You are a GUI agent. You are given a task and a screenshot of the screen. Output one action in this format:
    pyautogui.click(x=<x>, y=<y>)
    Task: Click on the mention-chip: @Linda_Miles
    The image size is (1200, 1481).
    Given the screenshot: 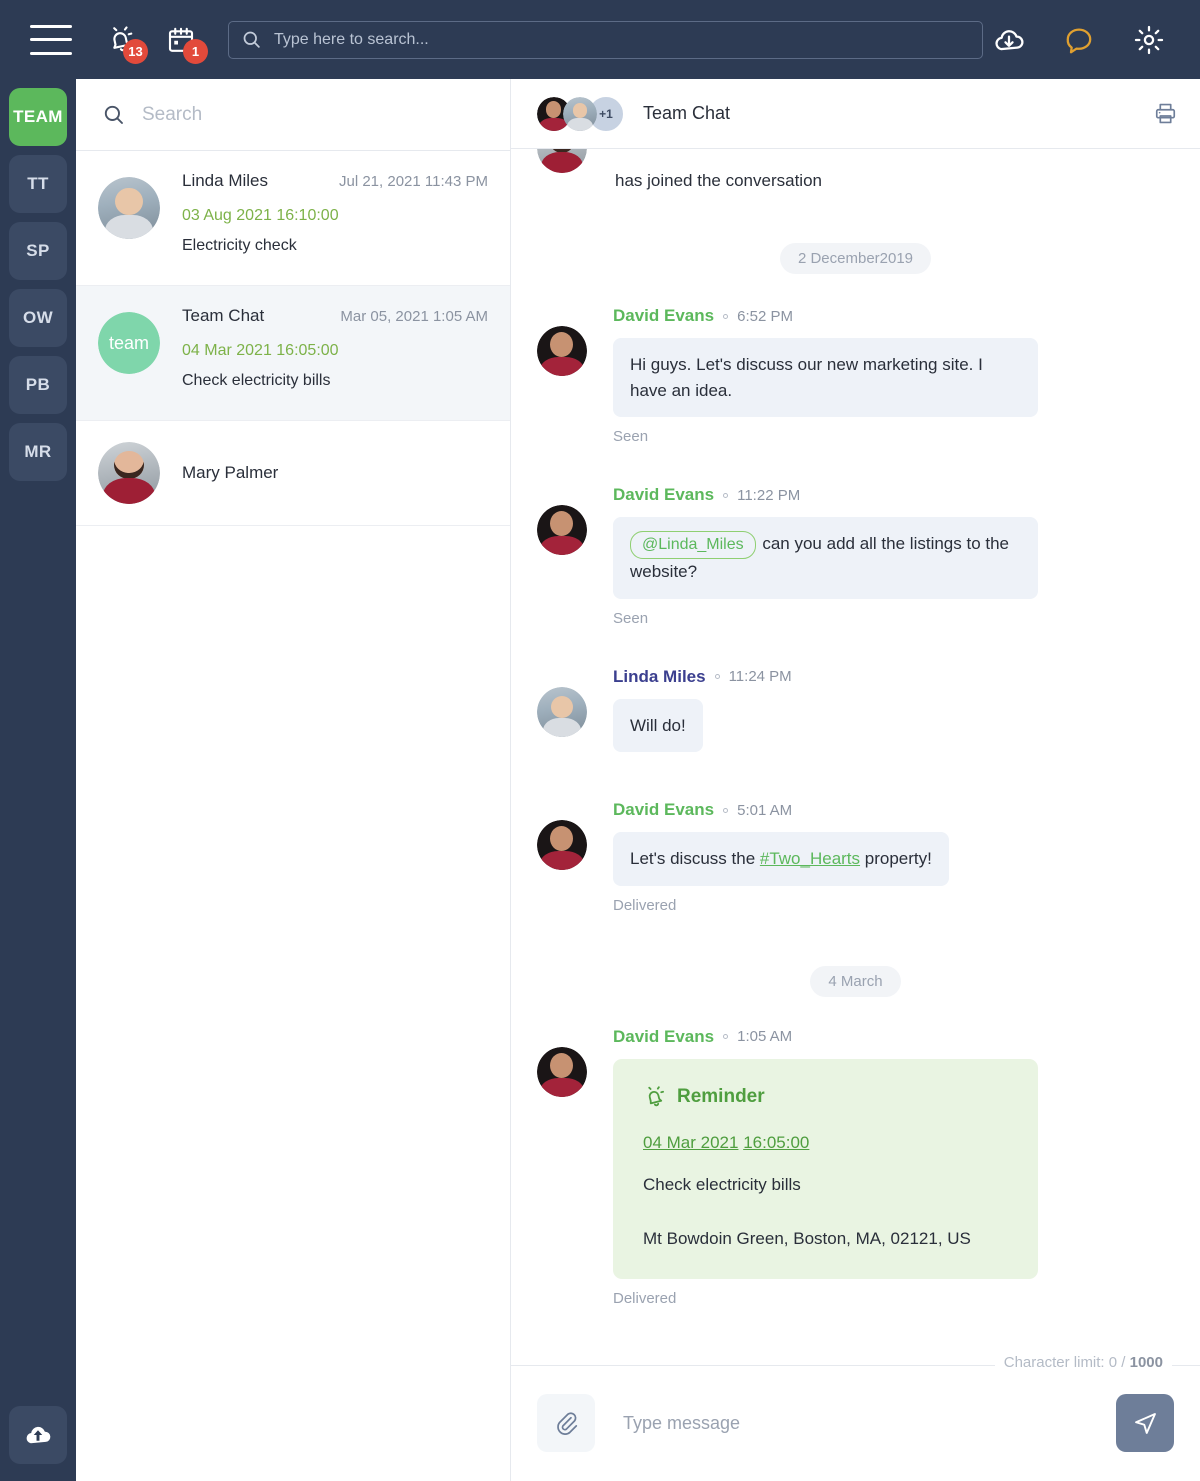 What is the action you would take?
    pyautogui.click(x=693, y=545)
    